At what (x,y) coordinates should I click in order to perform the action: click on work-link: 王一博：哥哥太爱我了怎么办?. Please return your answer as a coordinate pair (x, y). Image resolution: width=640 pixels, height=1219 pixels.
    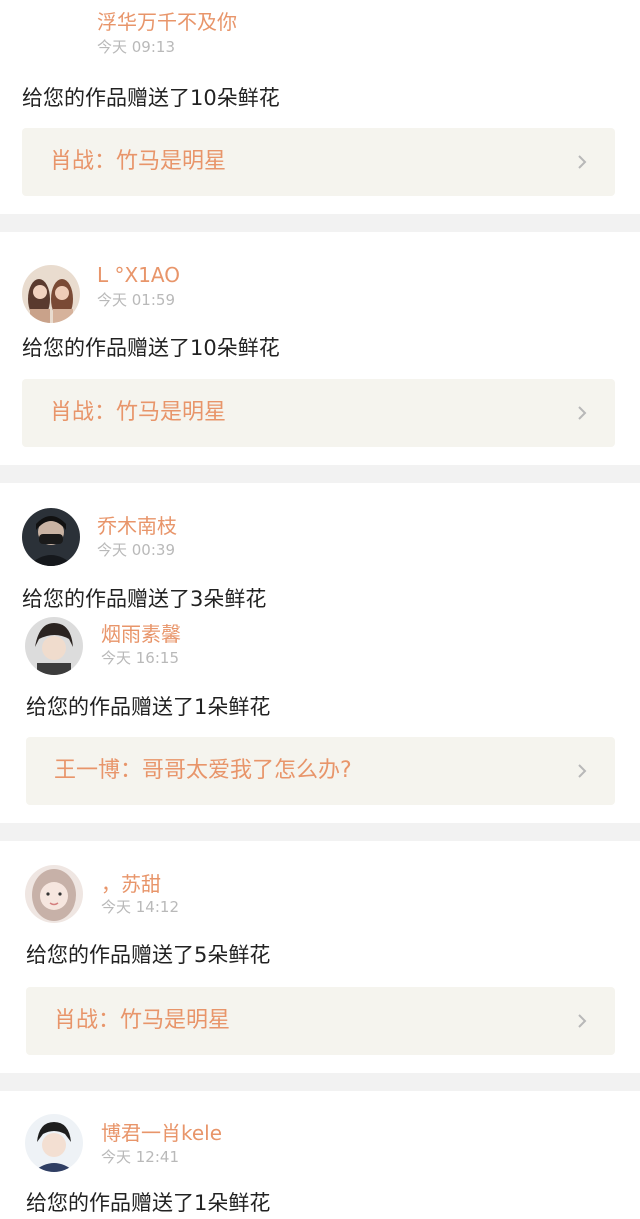
    Looking at the image, I should click on (320, 771).